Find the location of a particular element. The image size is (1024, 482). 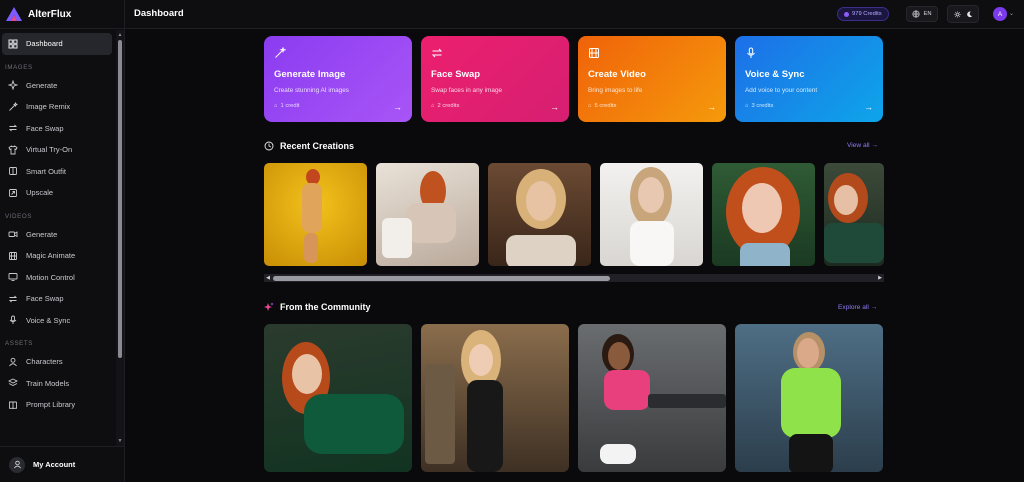

sidebar-item-image-generate: Generate is located at coordinates (57, 86).